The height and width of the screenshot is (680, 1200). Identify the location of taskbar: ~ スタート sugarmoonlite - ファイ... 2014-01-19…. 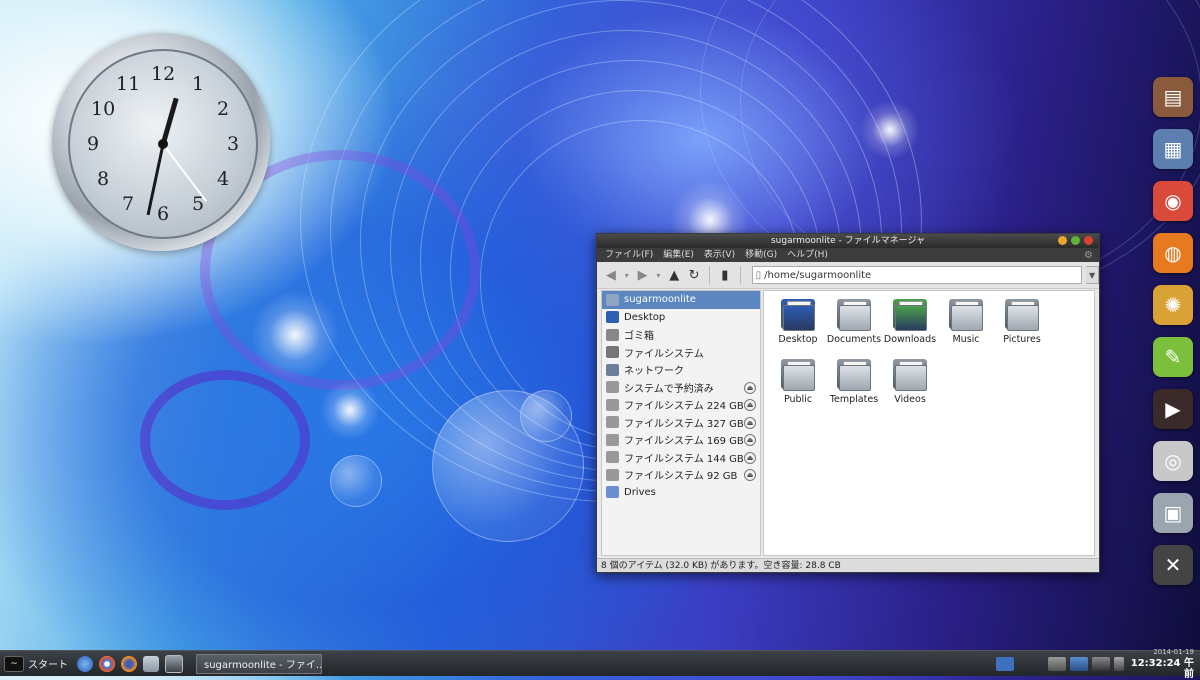
(600, 664).